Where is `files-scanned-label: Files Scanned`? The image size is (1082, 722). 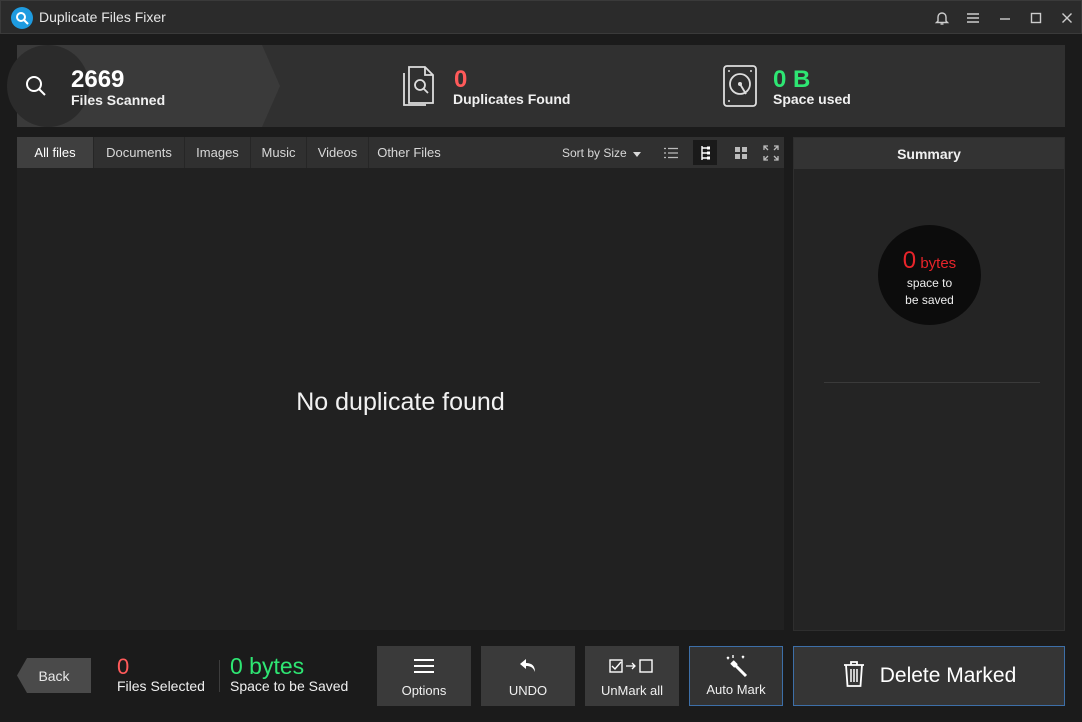
files-scanned-label: Files Scanned is located at coordinates (118, 100).